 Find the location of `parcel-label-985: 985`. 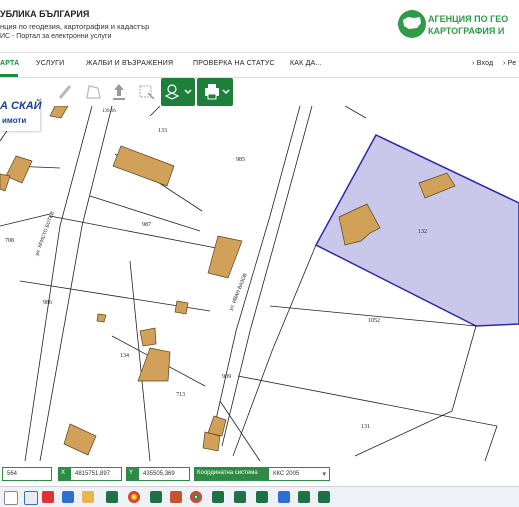

parcel-label-985: 985 is located at coordinates (240, 160).